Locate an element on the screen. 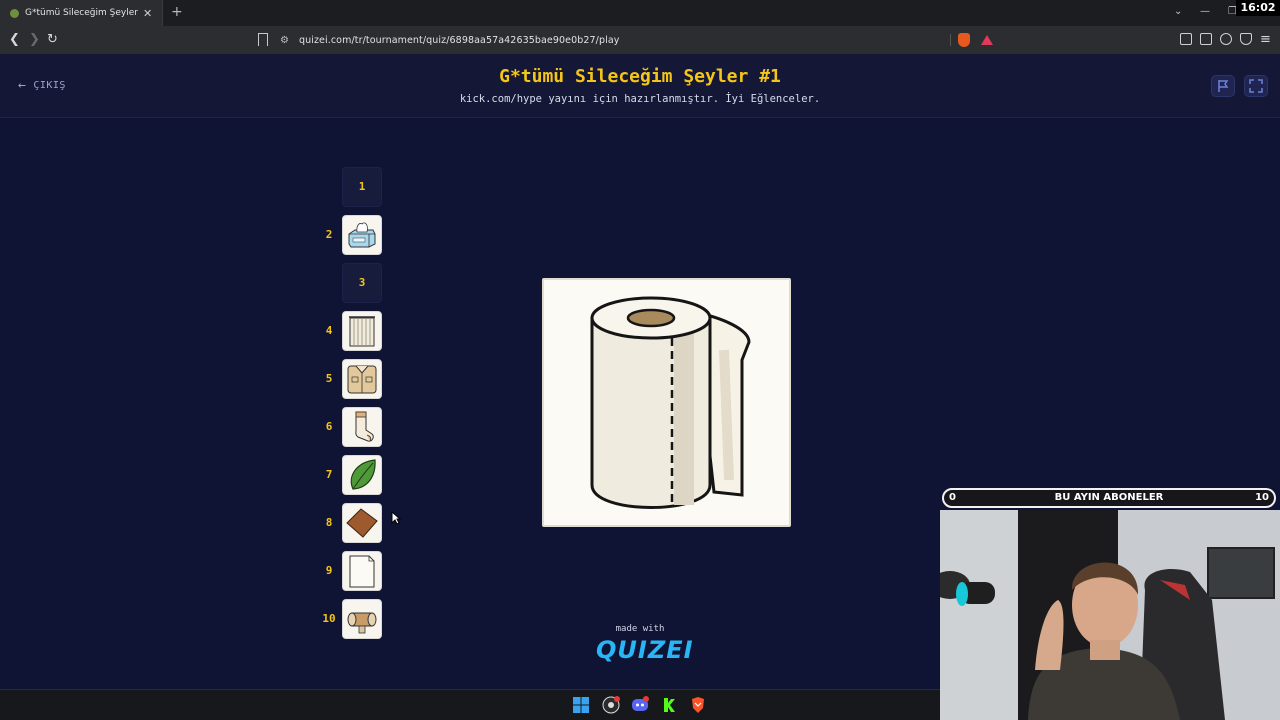 This screenshot has height=720, width=1280. webcam-feed is located at coordinates (1110, 615).